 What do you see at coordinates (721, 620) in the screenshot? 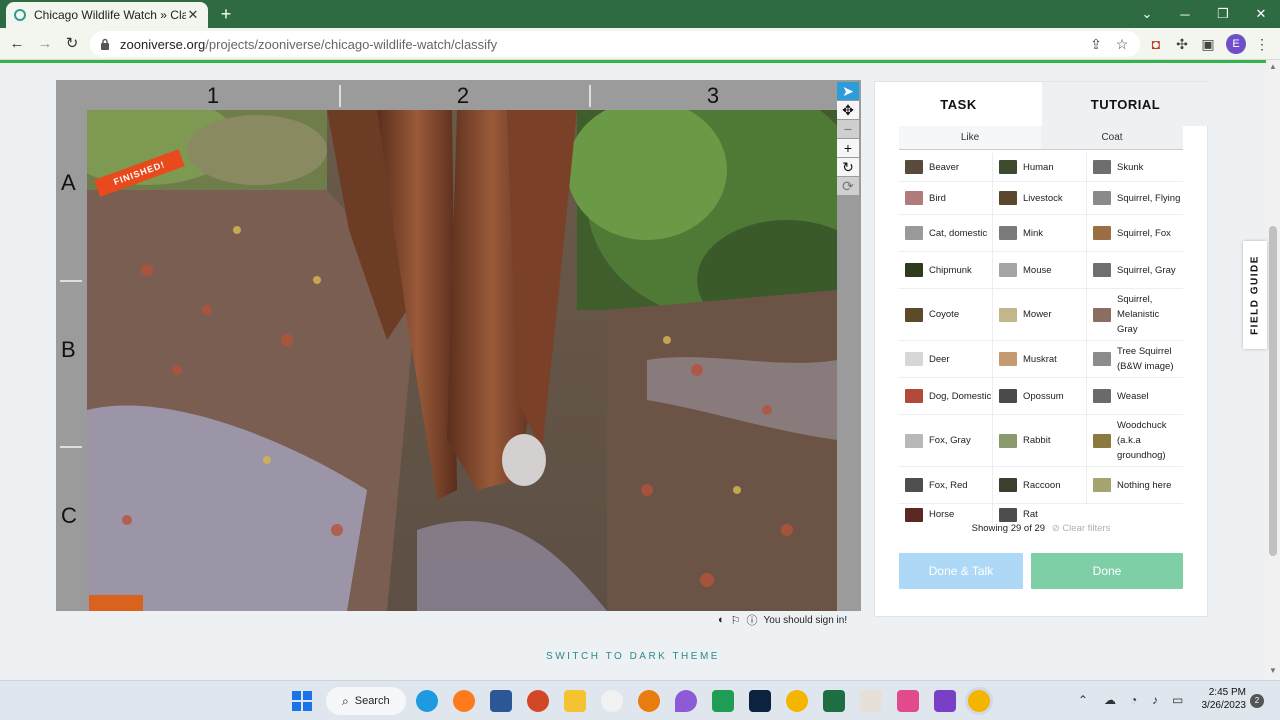
I see `invert-contrast-icon: ◐` at bounding box center [721, 620].